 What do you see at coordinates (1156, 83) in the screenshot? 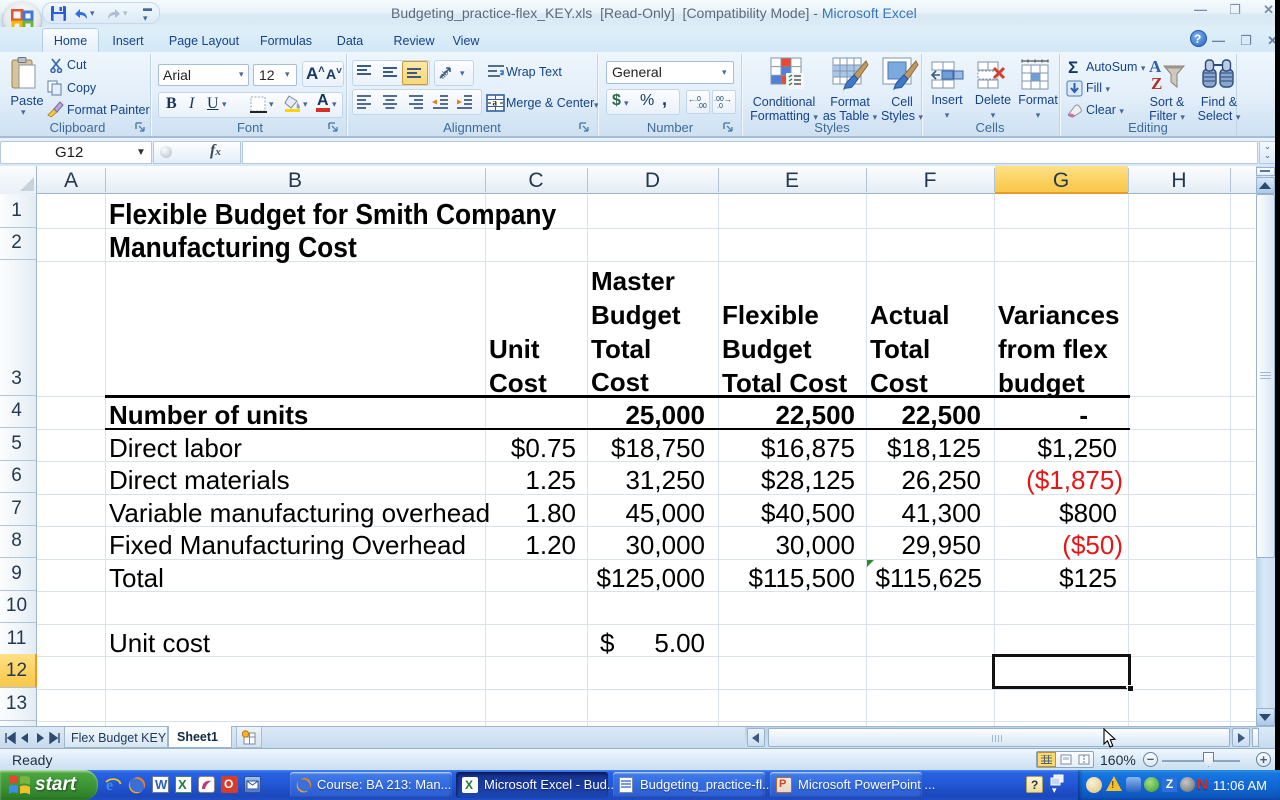
I see `svg-text: Z` at bounding box center [1156, 83].